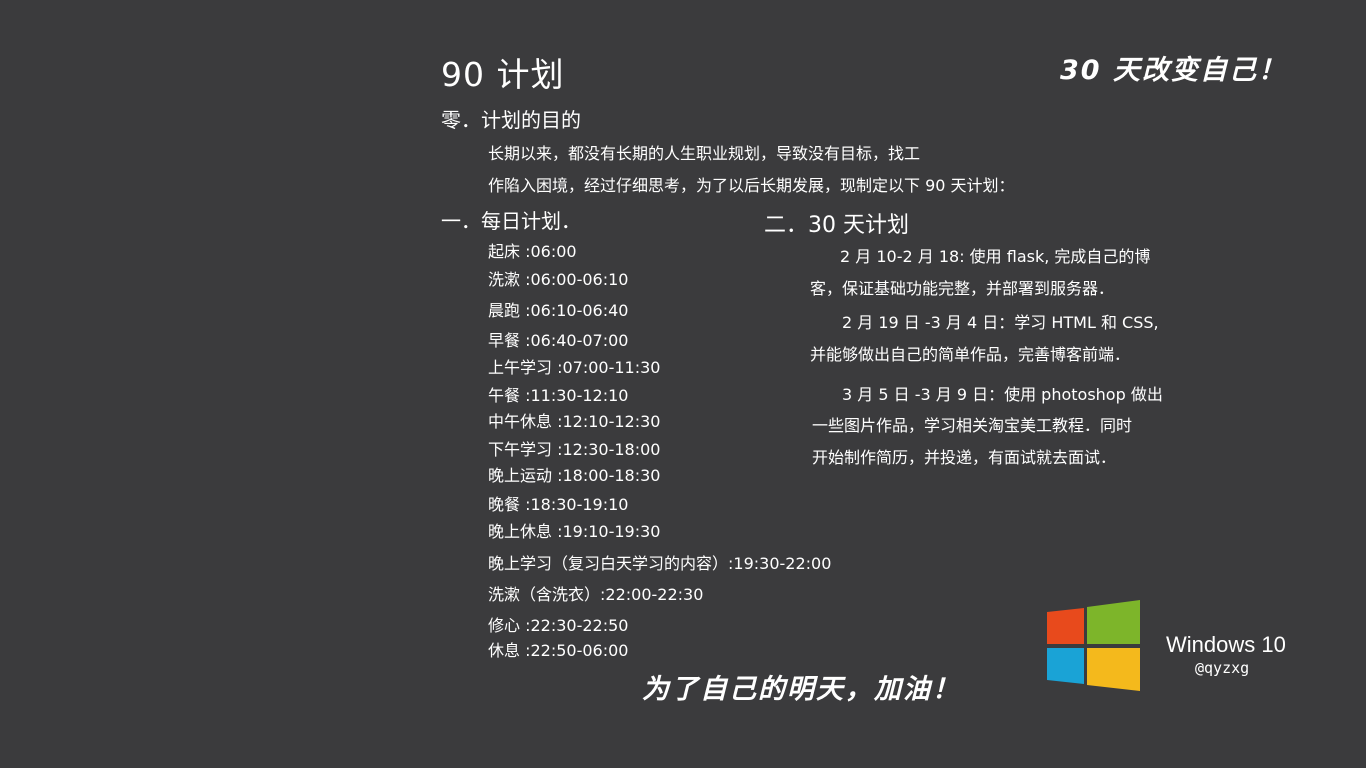  Describe the element at coordinates (1065, 626) in the screenshot. I see `logo-red-pane` at that location.